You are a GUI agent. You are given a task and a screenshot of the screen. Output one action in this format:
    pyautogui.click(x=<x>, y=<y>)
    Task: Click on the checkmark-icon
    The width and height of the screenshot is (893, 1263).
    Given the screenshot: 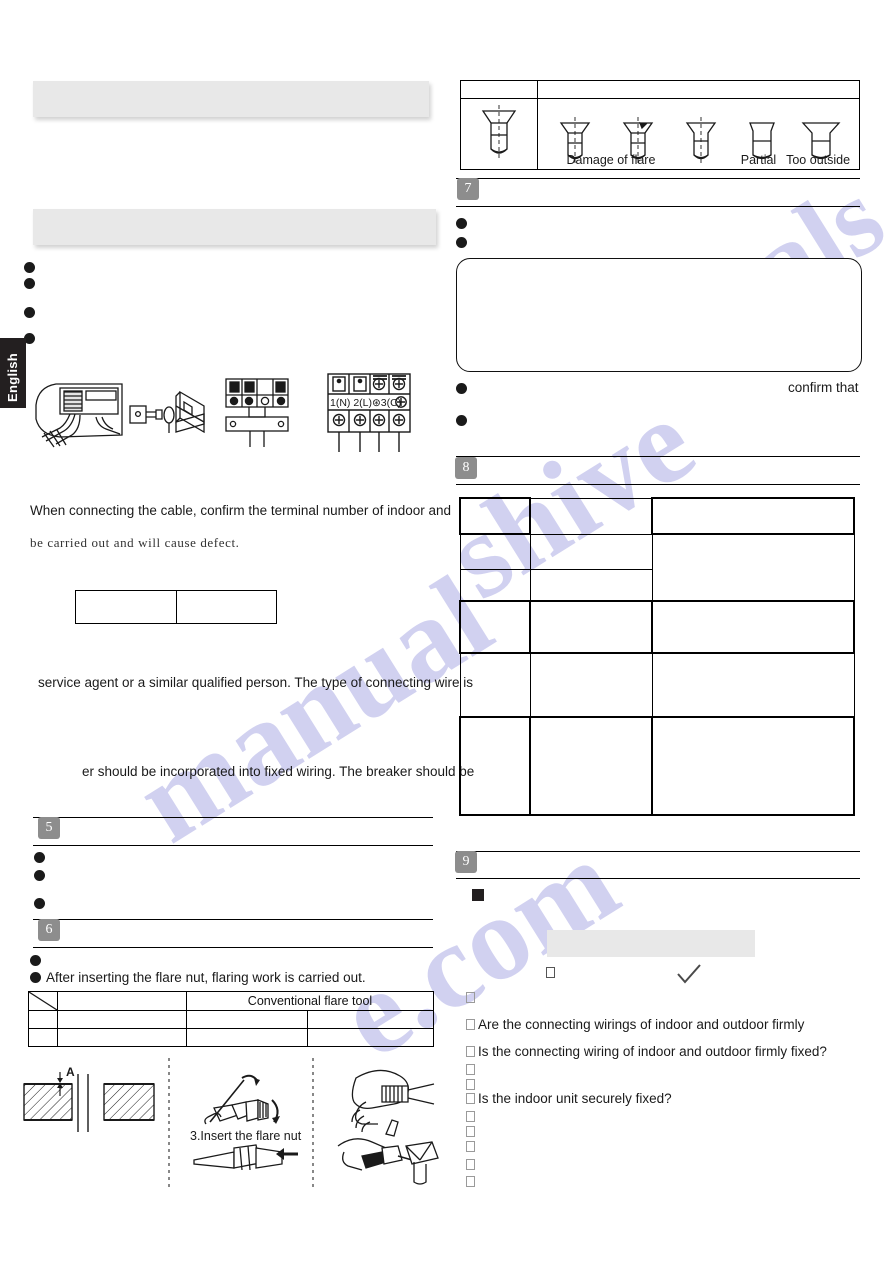 What is the action you would take?
    pyautogui.click(x=689, y=974)
    